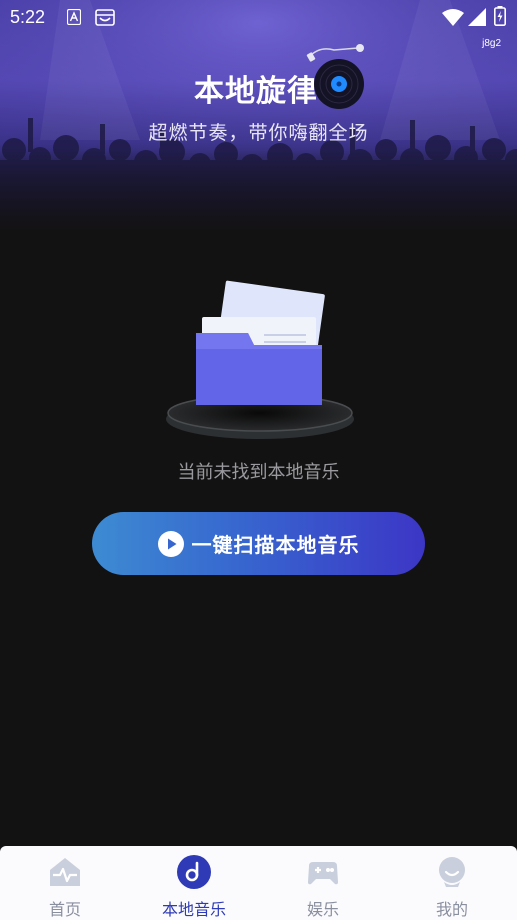 The image size is (517, 920). I want to click on nav-label-home: 首页, so click(64, 909).